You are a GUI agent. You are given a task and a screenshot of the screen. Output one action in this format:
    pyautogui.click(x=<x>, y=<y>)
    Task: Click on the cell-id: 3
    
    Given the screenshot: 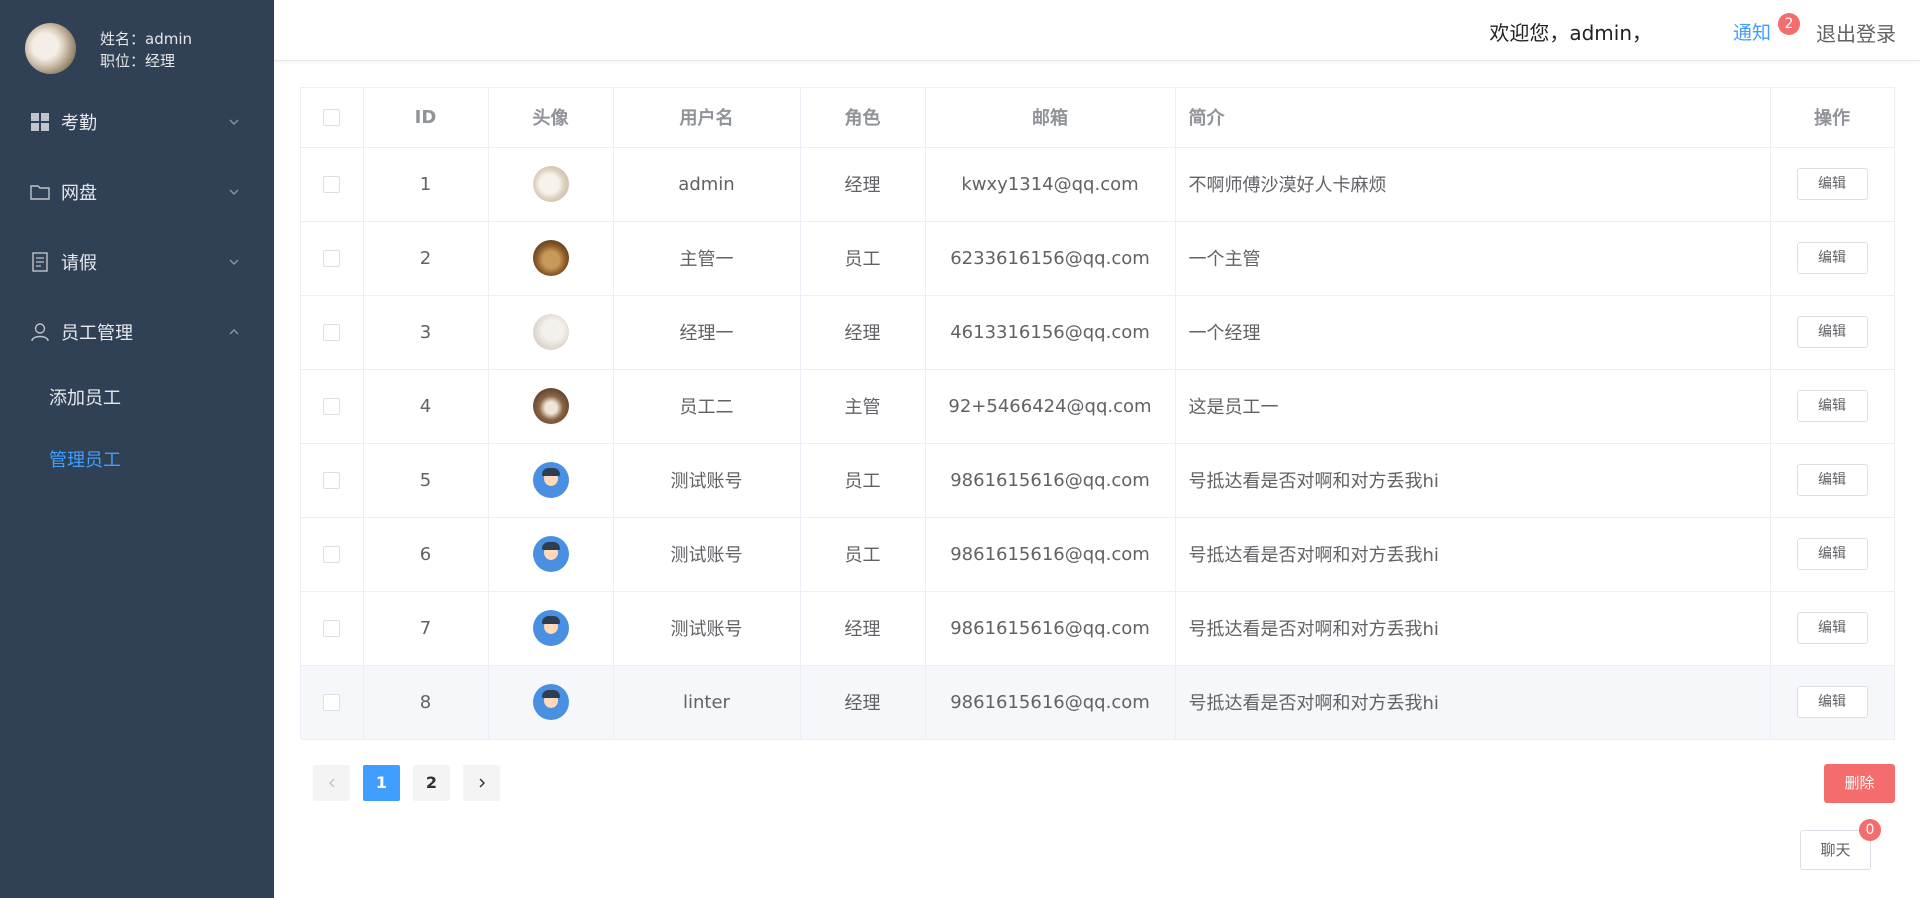 What is the action you would take?
    pyautogui.click(x=426, y=332)
    